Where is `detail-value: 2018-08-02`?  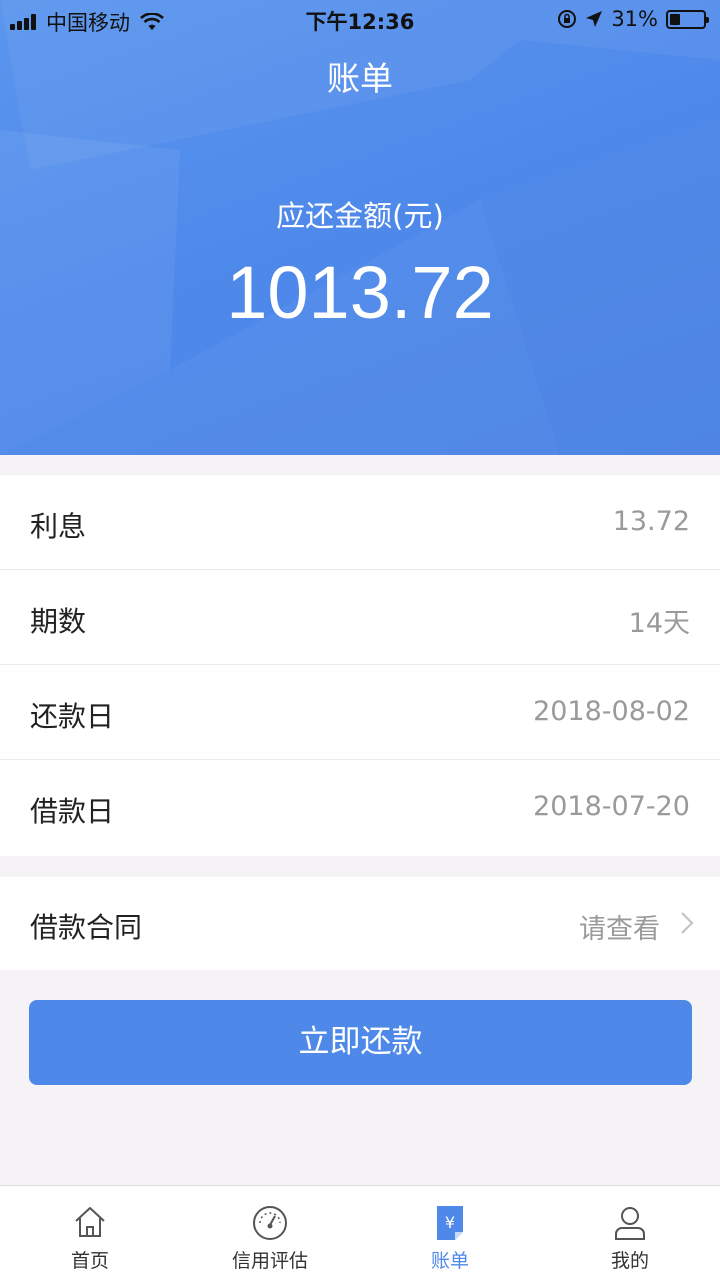 detail-value: 2018-08-02 is located at coordinates (611, 711).